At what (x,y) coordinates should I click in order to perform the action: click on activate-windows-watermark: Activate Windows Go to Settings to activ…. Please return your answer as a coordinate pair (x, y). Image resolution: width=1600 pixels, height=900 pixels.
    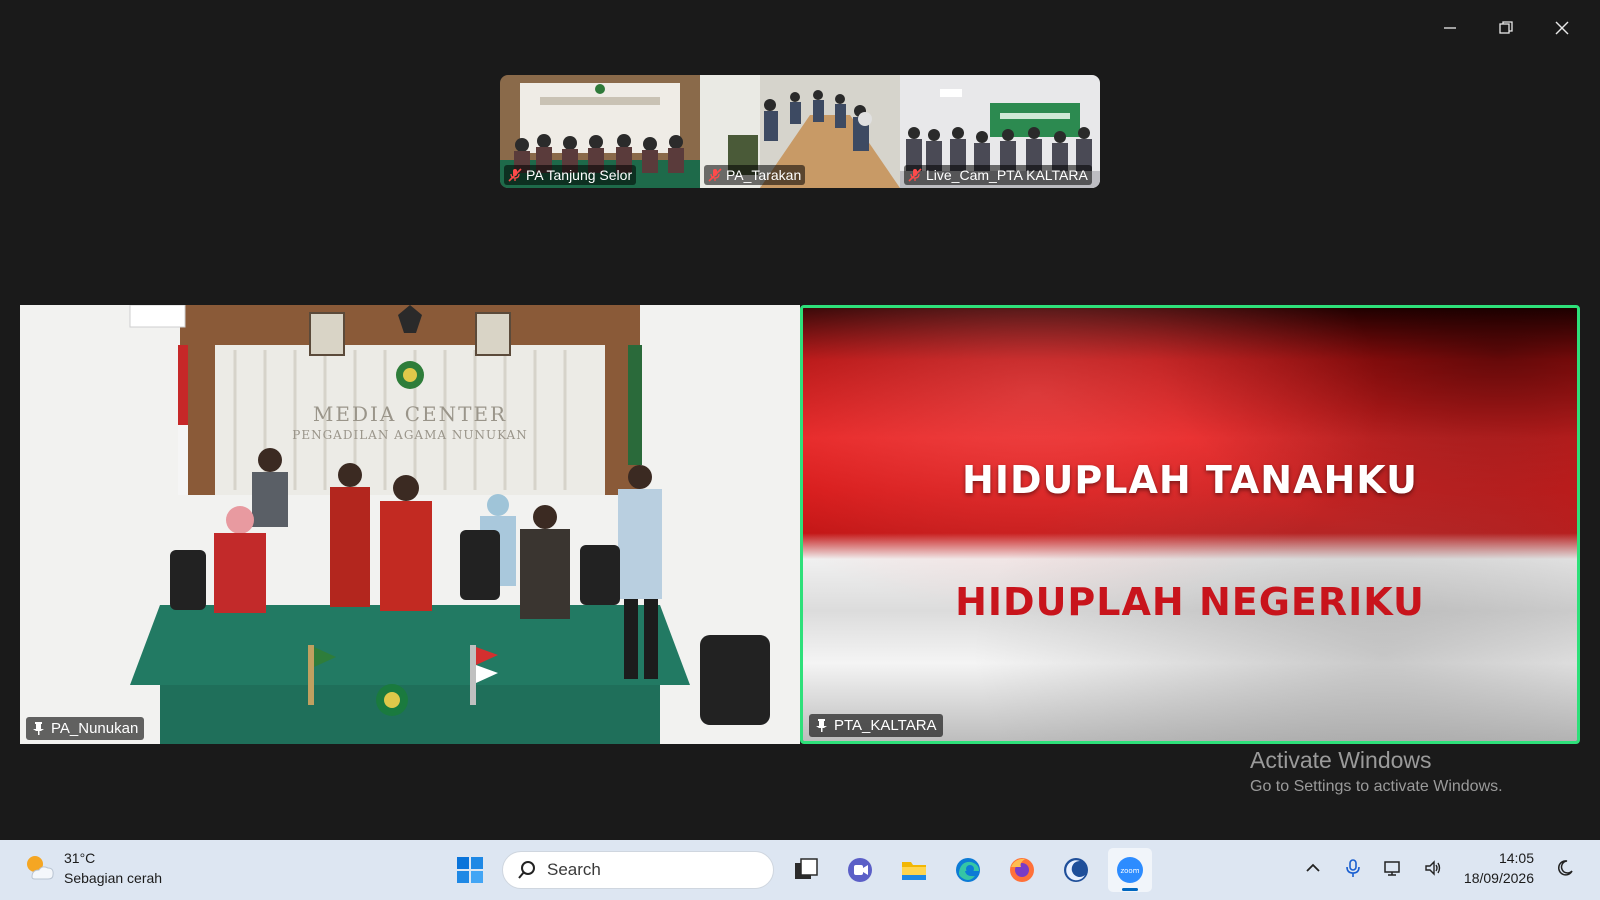
    Looking at the image, I should click on (1376, 771).